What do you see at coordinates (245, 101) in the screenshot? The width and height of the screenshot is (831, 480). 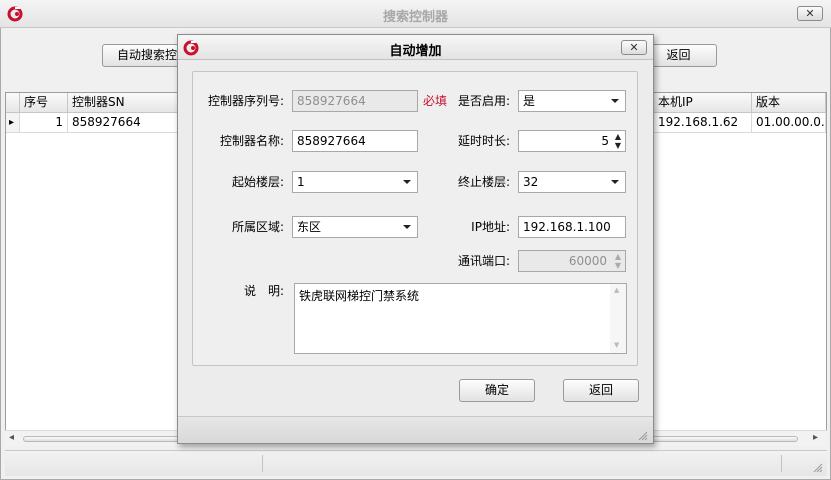 I see `serial-label: 控制器序列号:` at bounding box center [245, 101].